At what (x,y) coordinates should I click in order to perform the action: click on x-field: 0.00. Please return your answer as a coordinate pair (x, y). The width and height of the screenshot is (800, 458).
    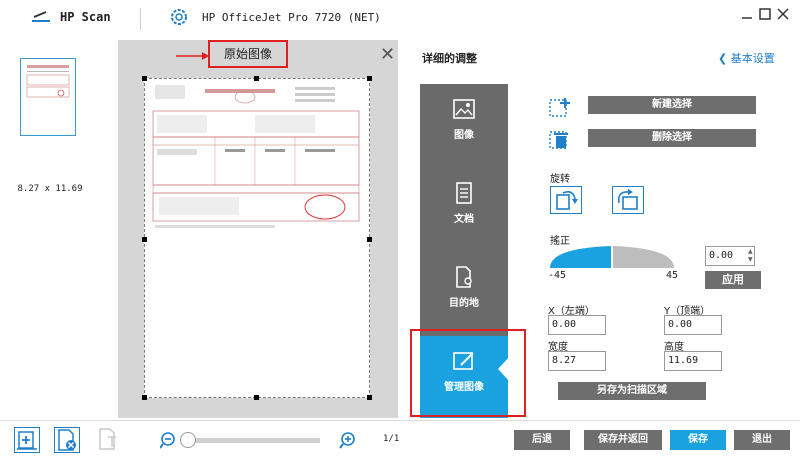
    Looking at the image, I should click on (577, 325).